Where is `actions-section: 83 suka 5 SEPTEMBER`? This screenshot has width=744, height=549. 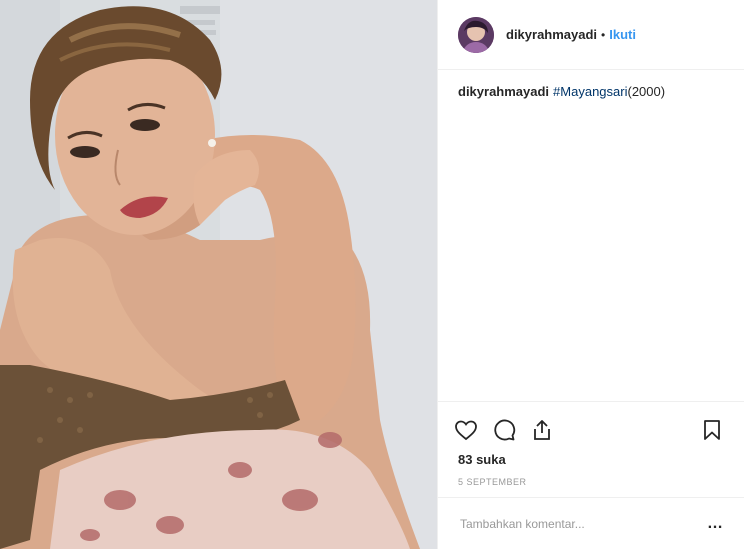 actions-section: 83 suka 5 SEPTEMBER is located at coordinates (591, 449).